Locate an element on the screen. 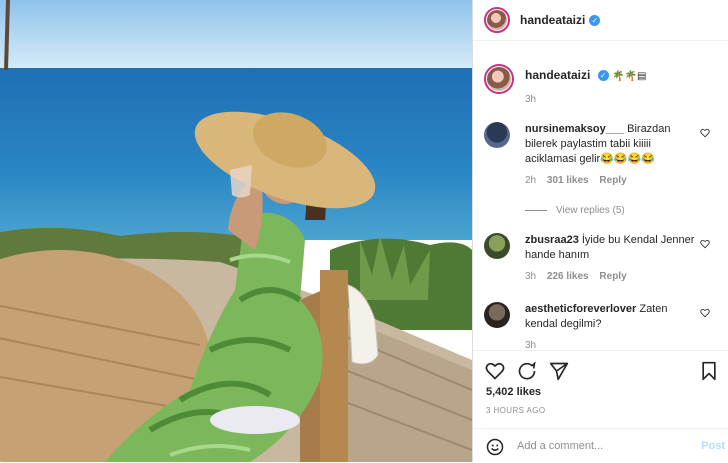 This screenshot has width=728, height=463. comment-username: nursinemaksoy___ is located at coordinates (574, 129).